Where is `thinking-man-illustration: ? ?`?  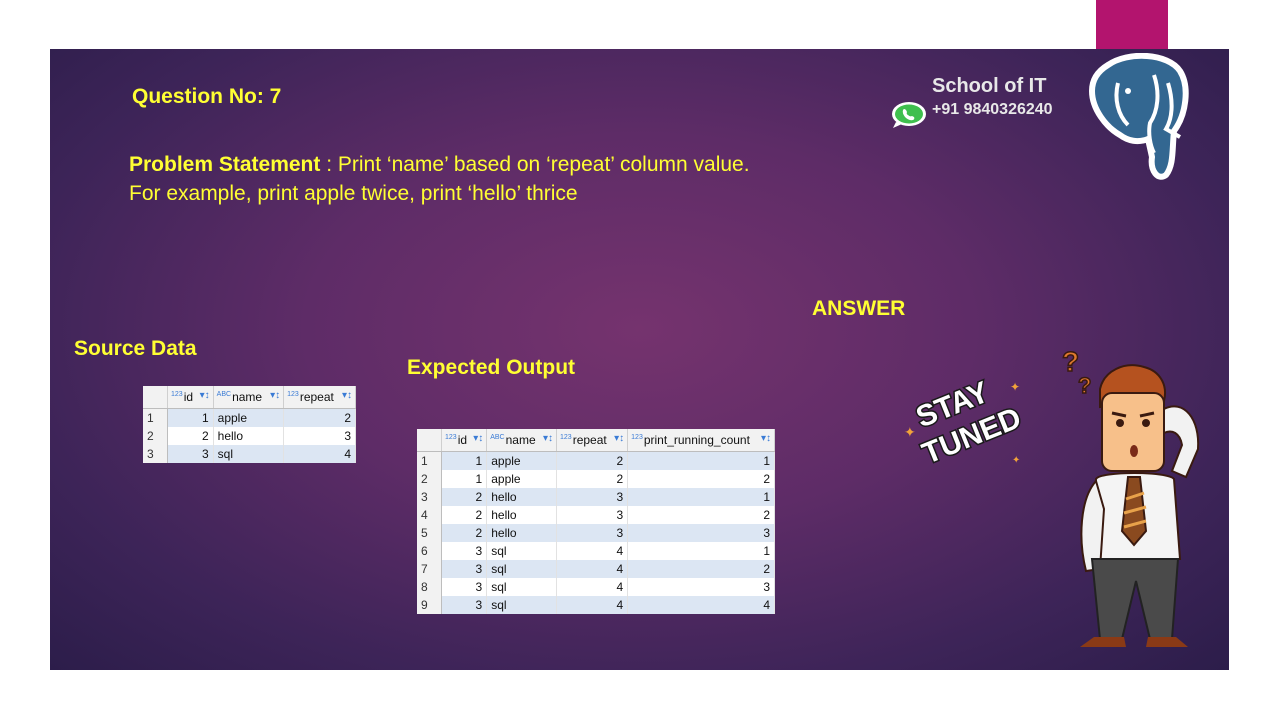 thinking-man-illustration: ? ? is located at coordinates (1130, 498).